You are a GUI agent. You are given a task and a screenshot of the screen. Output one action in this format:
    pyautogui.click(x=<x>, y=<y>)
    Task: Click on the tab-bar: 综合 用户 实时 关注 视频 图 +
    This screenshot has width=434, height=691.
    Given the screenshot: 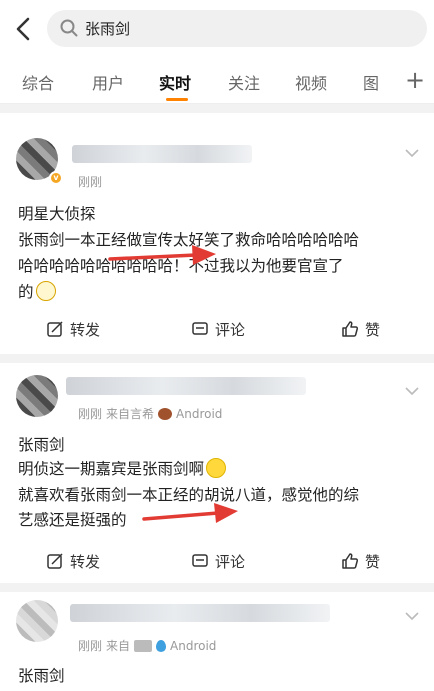 What is the action you would take?
    pyautogui.click(x=217, y=81)
    